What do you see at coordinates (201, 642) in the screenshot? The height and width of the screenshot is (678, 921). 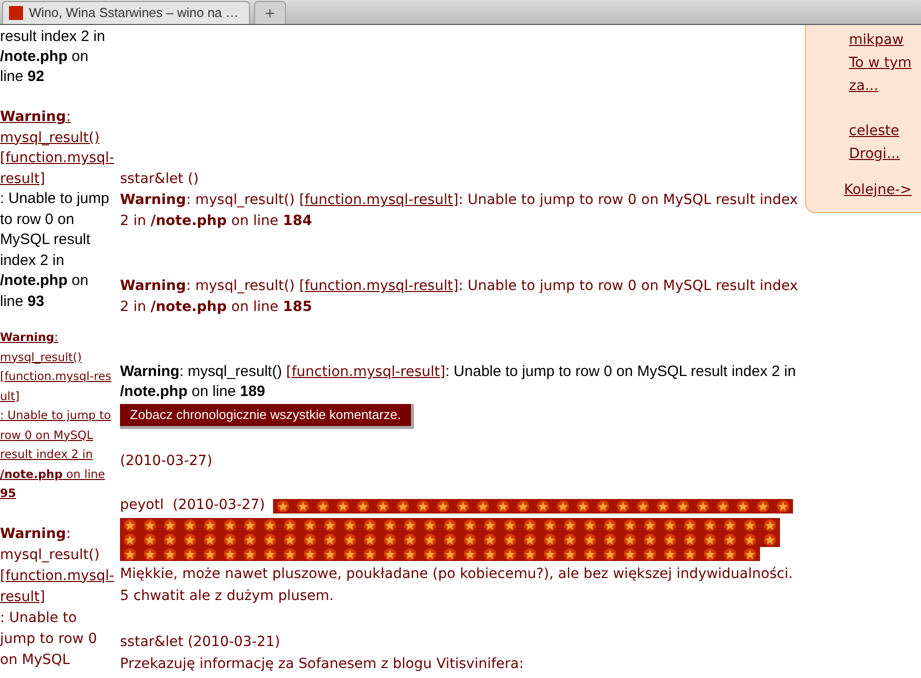 I see `comment-author: sstar&let (2010-03-21)` at bounding box center [201, 642].